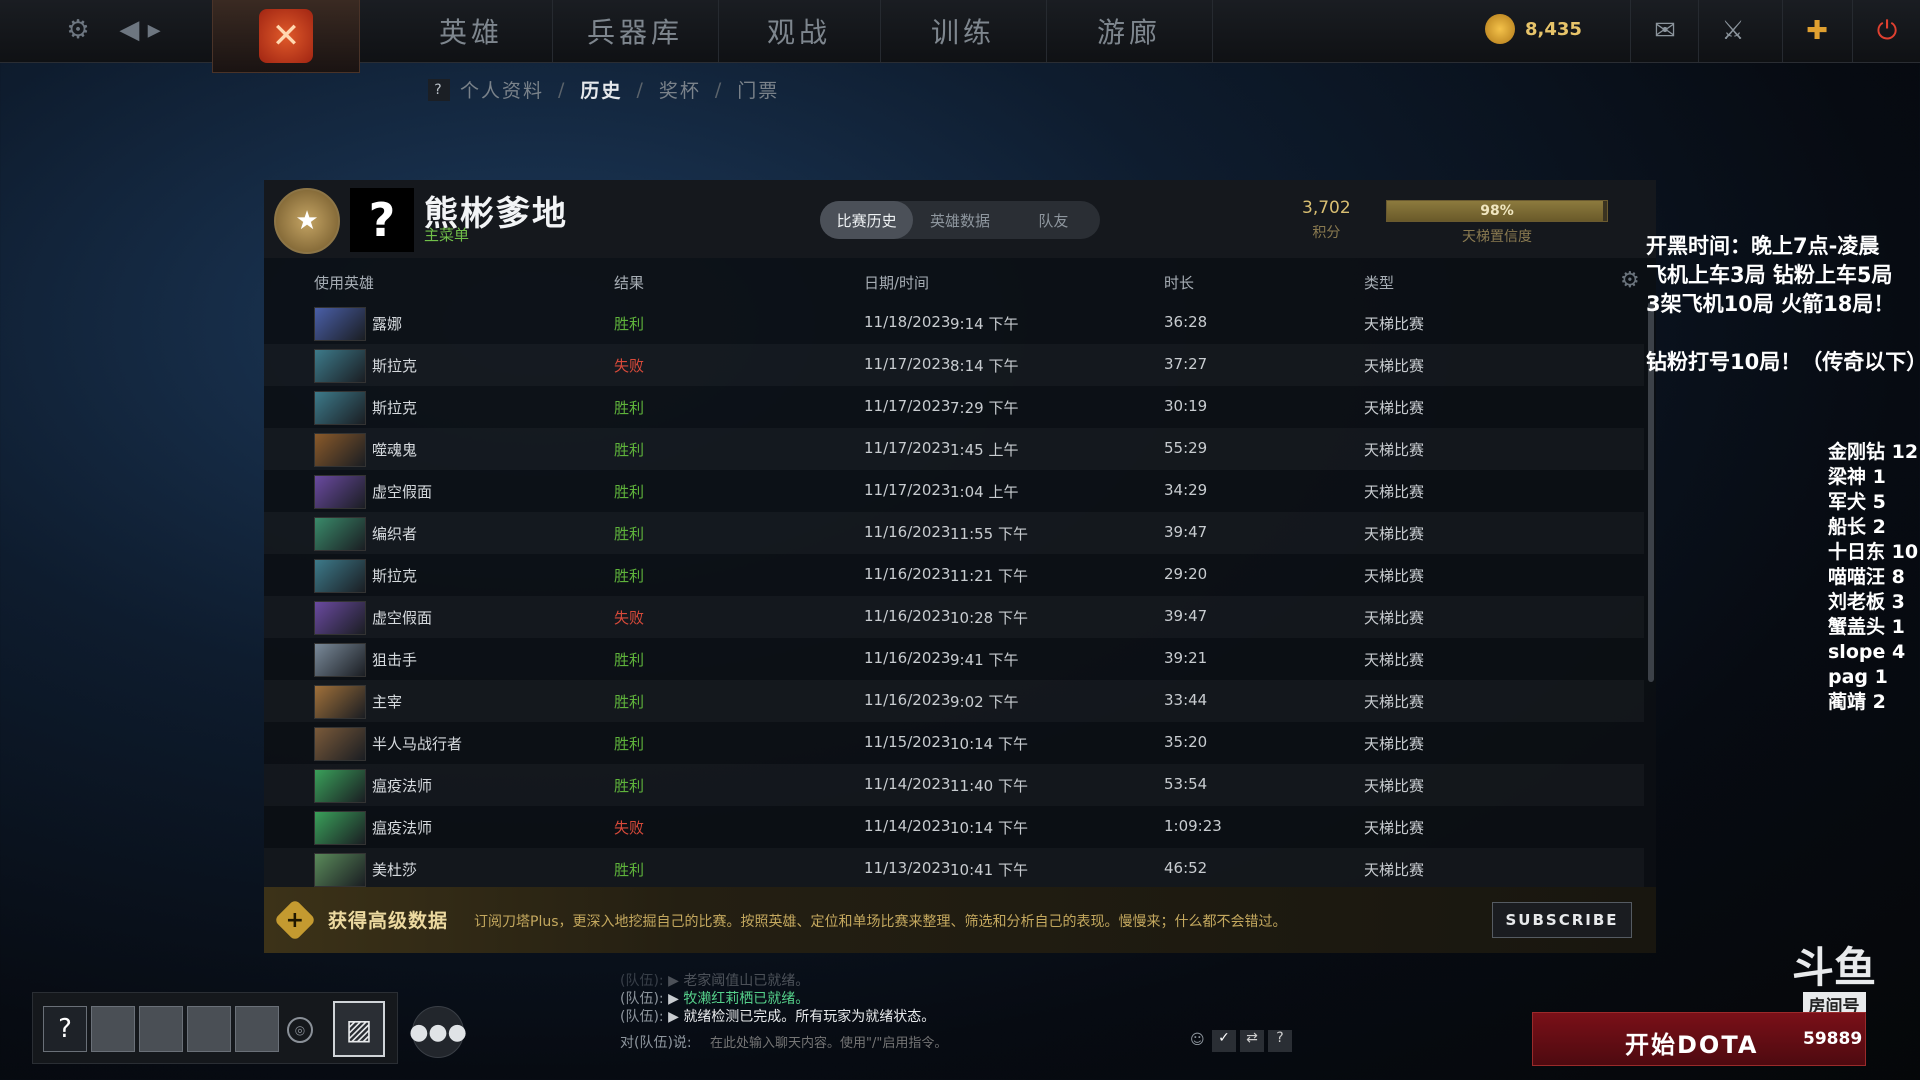  Describe the element at coordinates (950, 1043) in the screenshot. I see `chat-input` at that location.